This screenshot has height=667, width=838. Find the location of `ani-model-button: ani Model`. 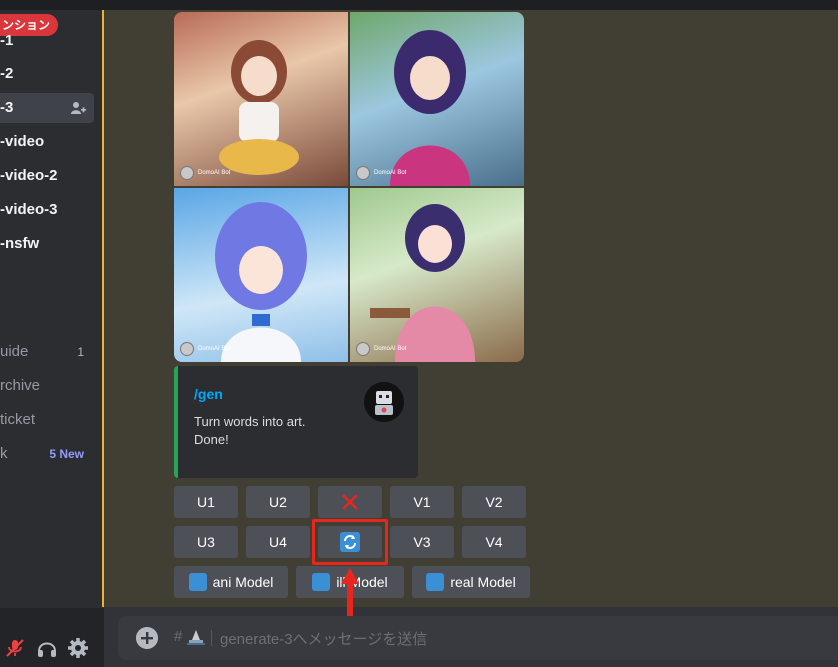

ani-model-button: ani Model is located at coordinates (231, 582).